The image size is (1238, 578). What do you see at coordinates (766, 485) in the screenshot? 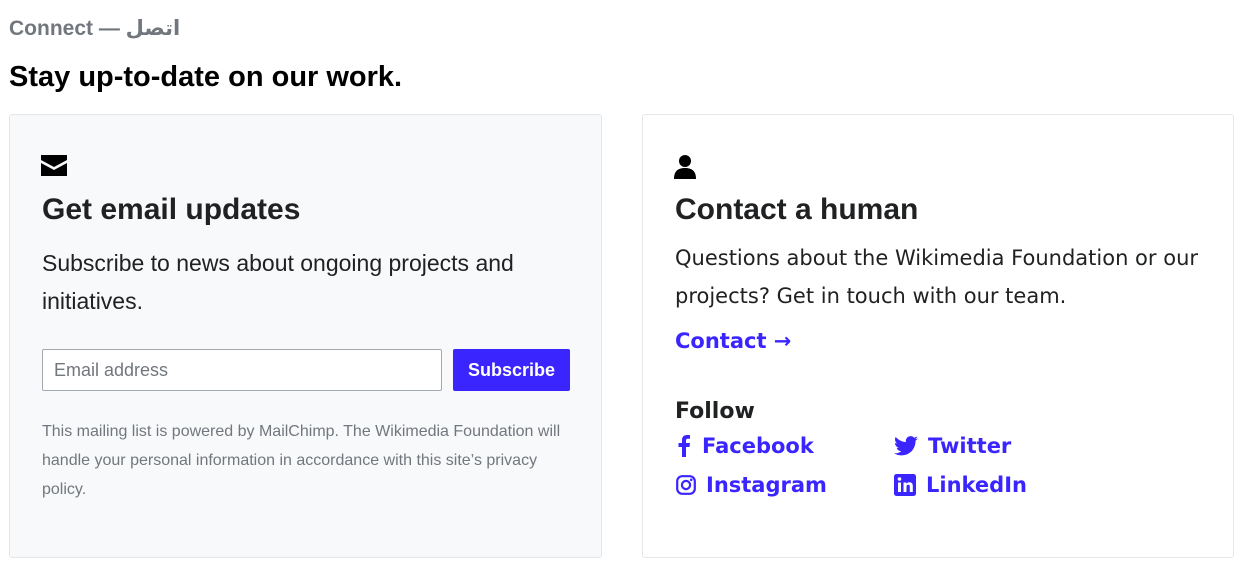
I see `instagram-label: Instagram` at bounding box center [766, 485].